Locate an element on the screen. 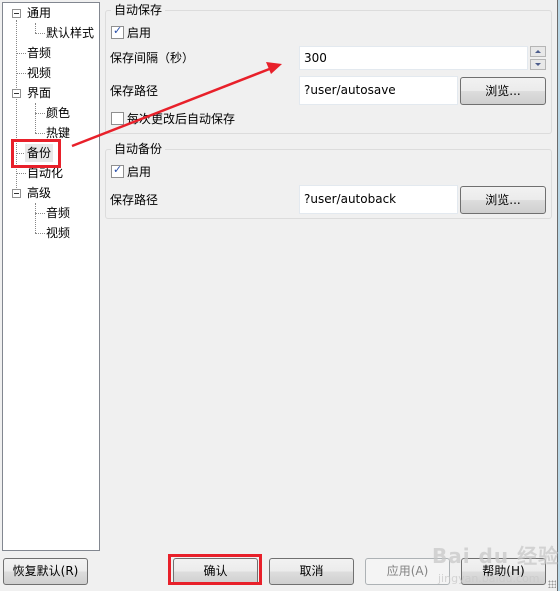 The height and width of the screenshot is (591, 560). tree-item-colors: 颜色 is located at coordinates (58, 113).